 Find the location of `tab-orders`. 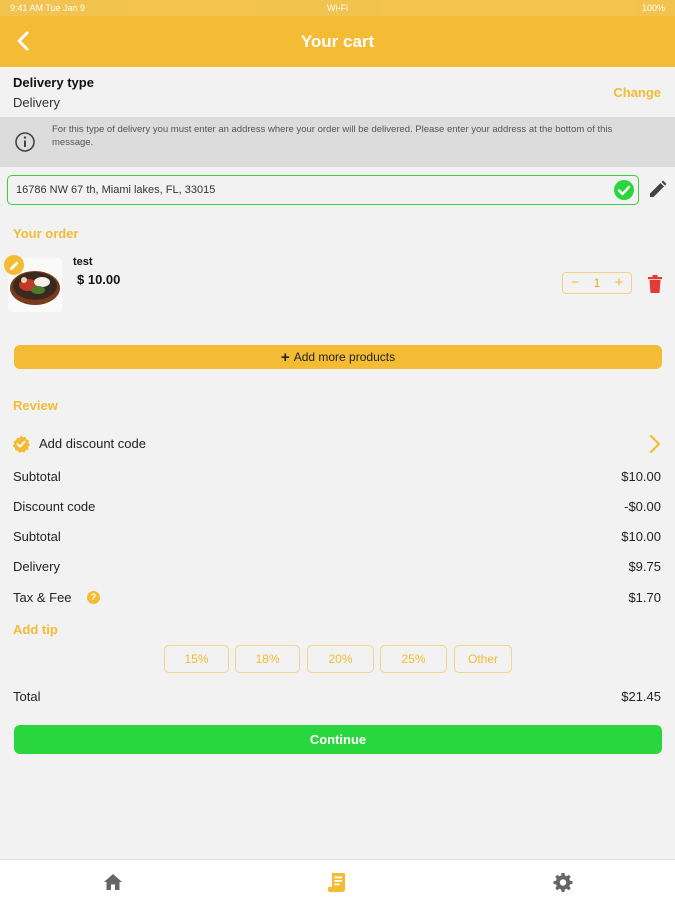

tab-orders is located at coordinates (338, 882).